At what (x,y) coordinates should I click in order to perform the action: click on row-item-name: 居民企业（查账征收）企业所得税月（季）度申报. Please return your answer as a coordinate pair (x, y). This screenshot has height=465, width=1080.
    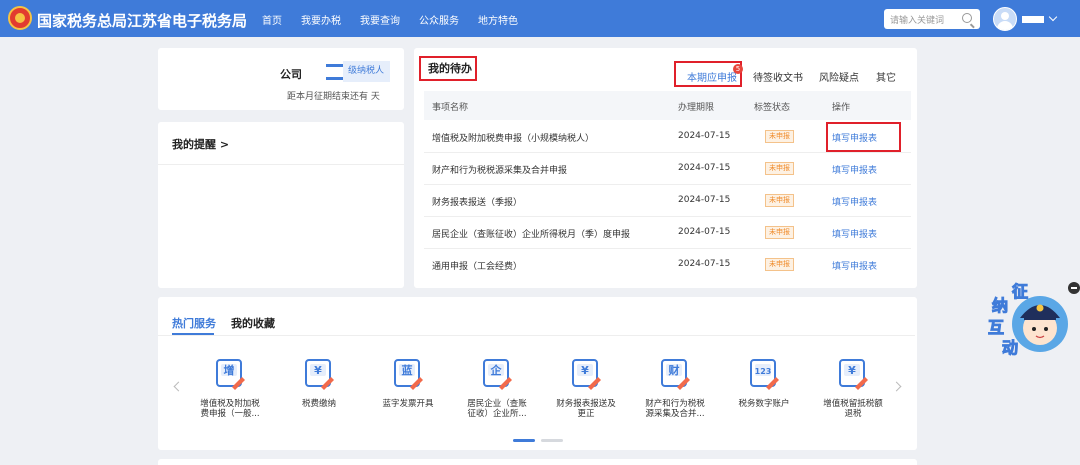
    Looking at the image, I should click on (531, 235).